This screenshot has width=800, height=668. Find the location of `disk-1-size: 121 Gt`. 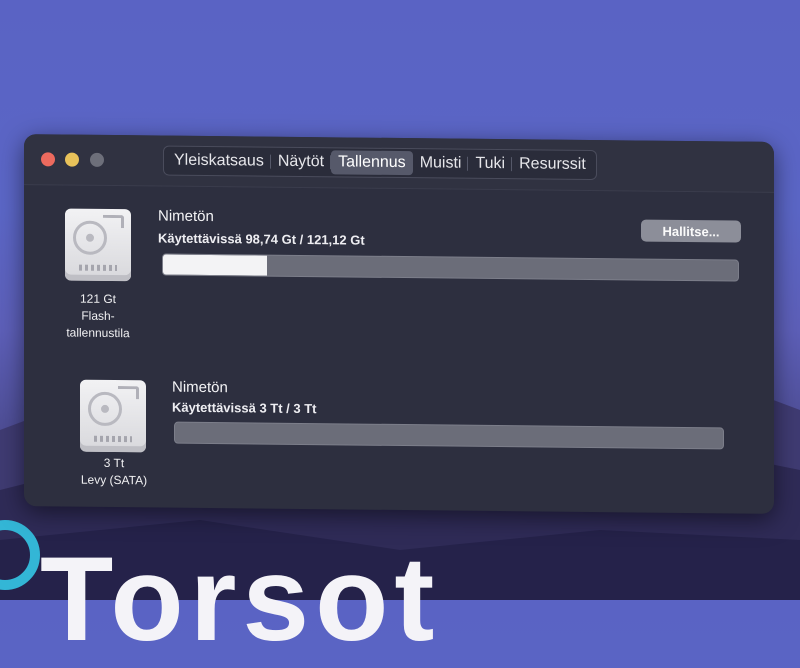

disk-1-size: 121 Gt is located at coordinates (98, 299).